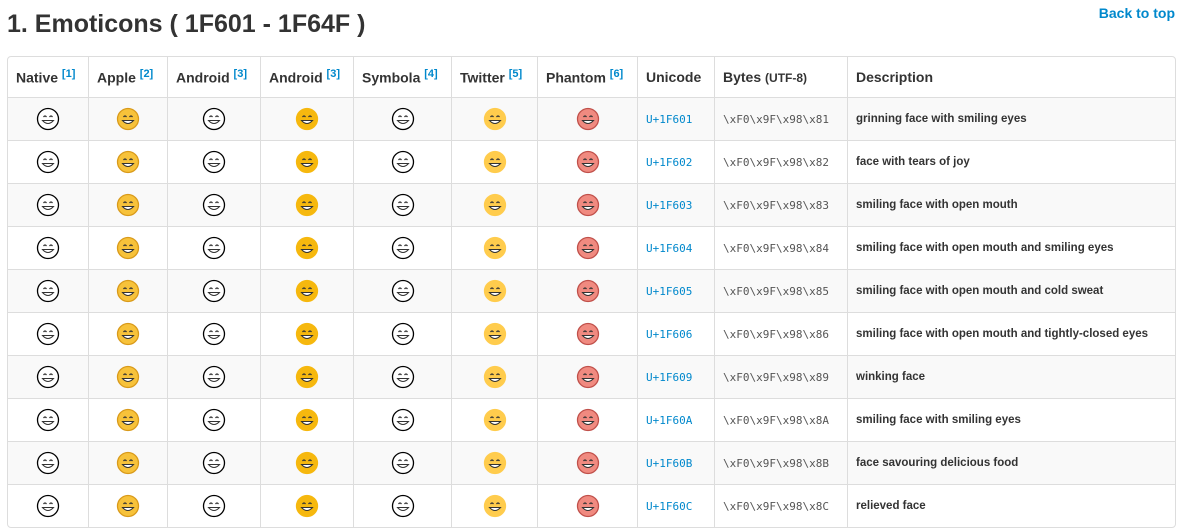 Image resolution: width=1182 pixels, height=528 pixels. I want to click on column-header: Bytes (UTF-8), so click(780, 77).